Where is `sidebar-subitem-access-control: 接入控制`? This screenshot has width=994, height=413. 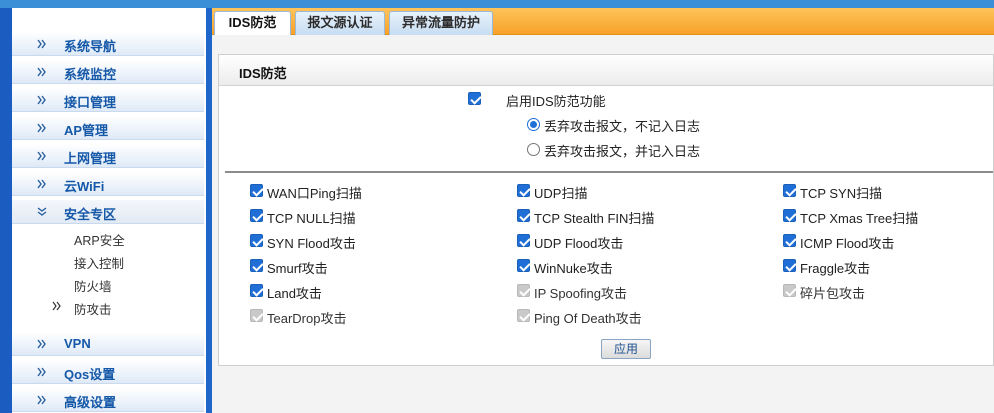 sidebar-subitem-access-control: 接入控制 is located at coordinates (99, 262).